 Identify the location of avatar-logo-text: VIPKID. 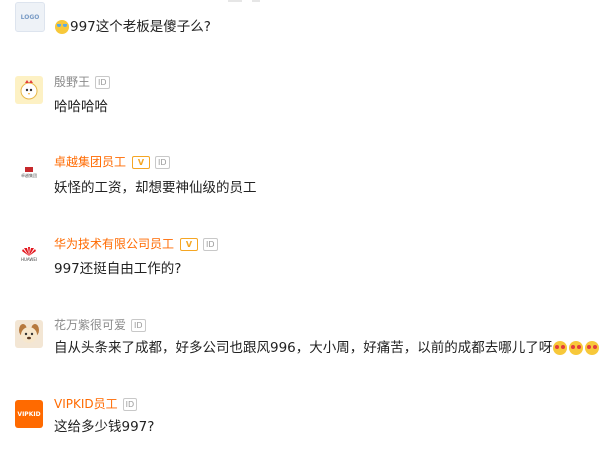
(29, 414).